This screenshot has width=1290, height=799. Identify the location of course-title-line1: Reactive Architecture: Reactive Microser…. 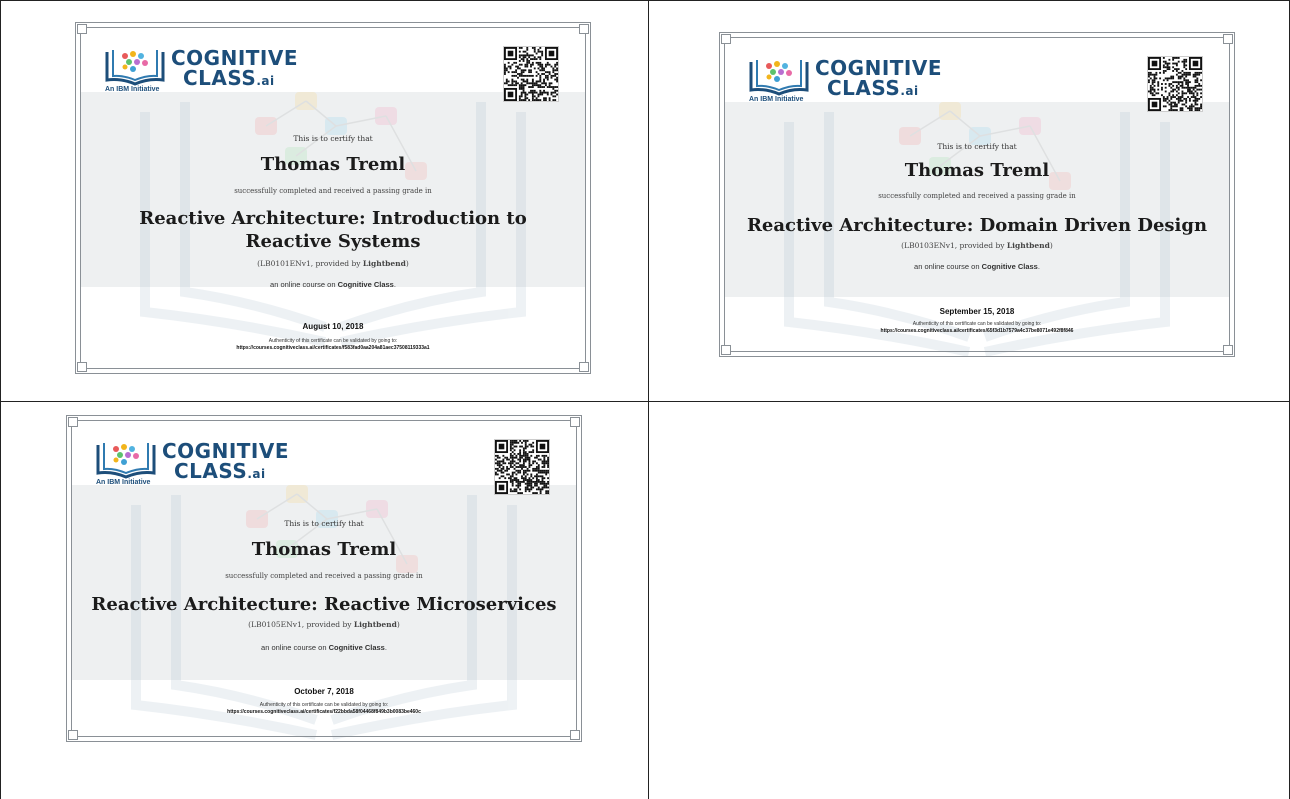
(324, 604).